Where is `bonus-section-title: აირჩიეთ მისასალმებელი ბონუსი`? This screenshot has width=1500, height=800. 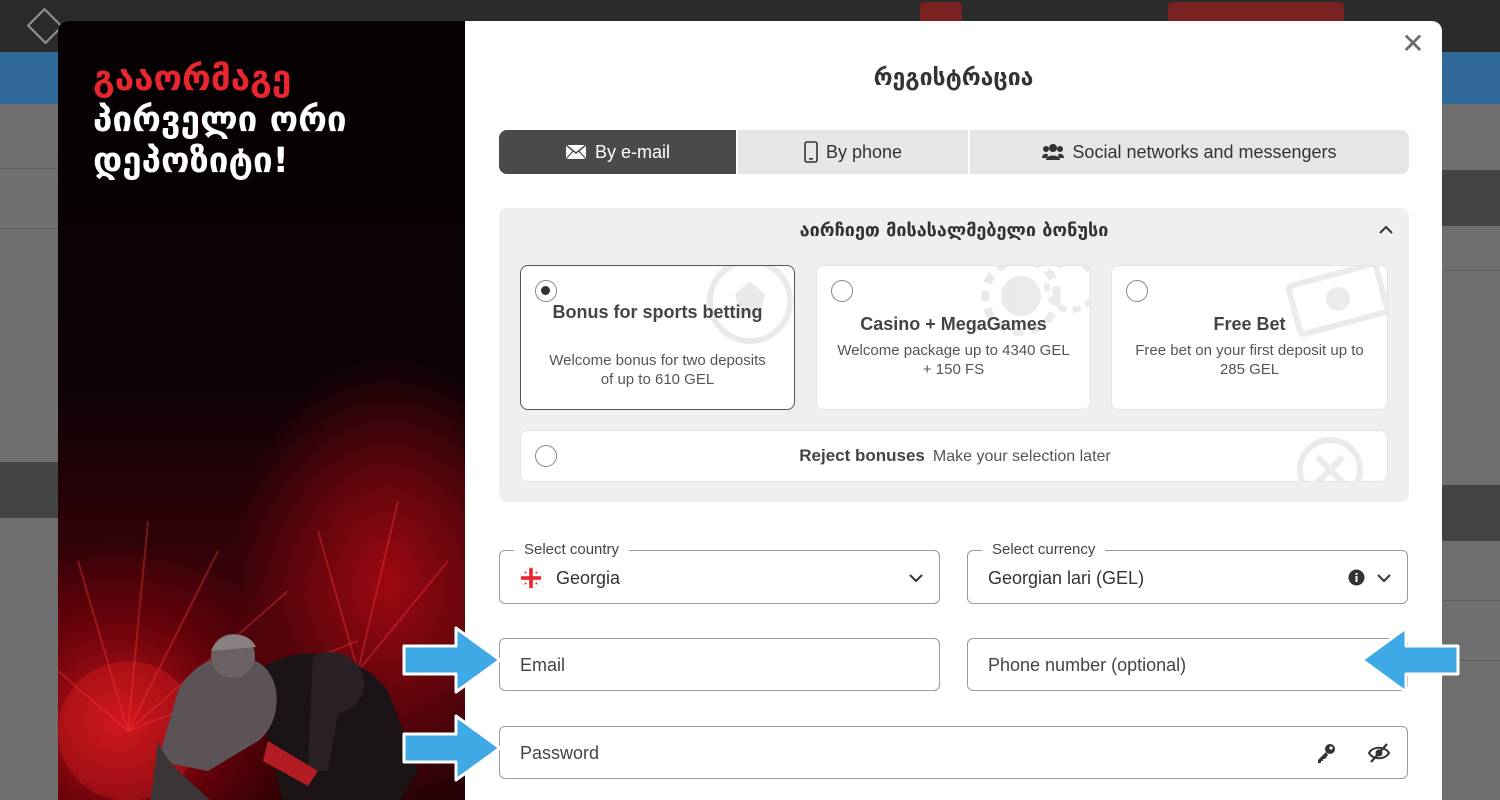 bonus-section-title: აირჩიეთ მისასალმებელი ბონუსი is located at coordinates (954, 230).